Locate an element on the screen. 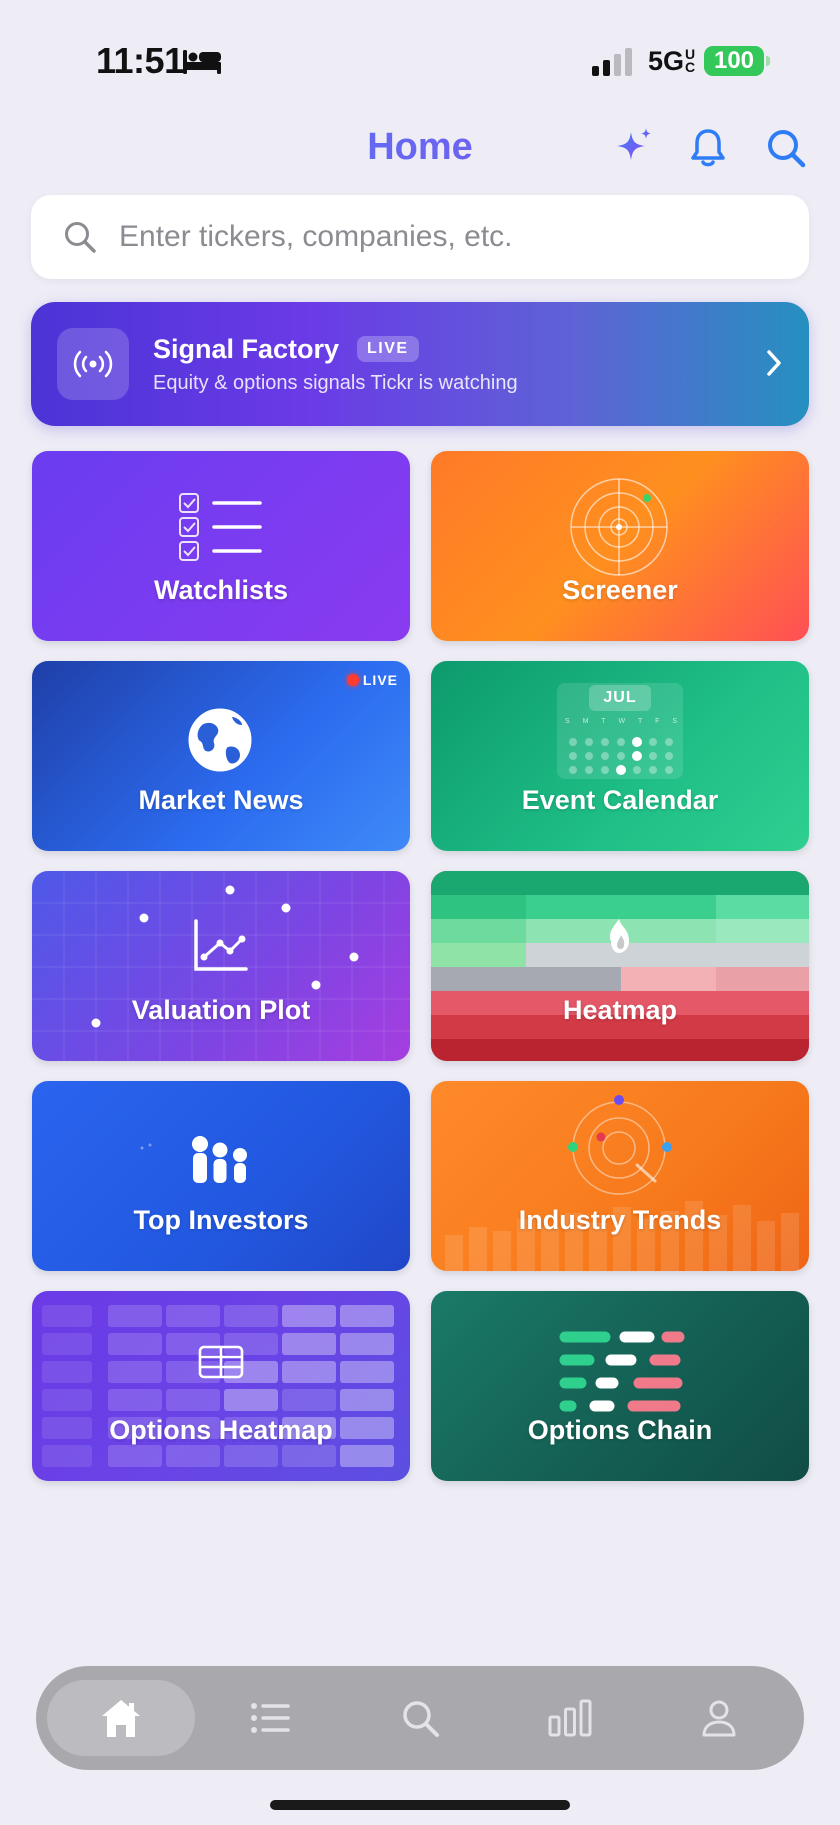 This screenshot has width=840, height=1825. search-button is located at coordinates (786, 148).